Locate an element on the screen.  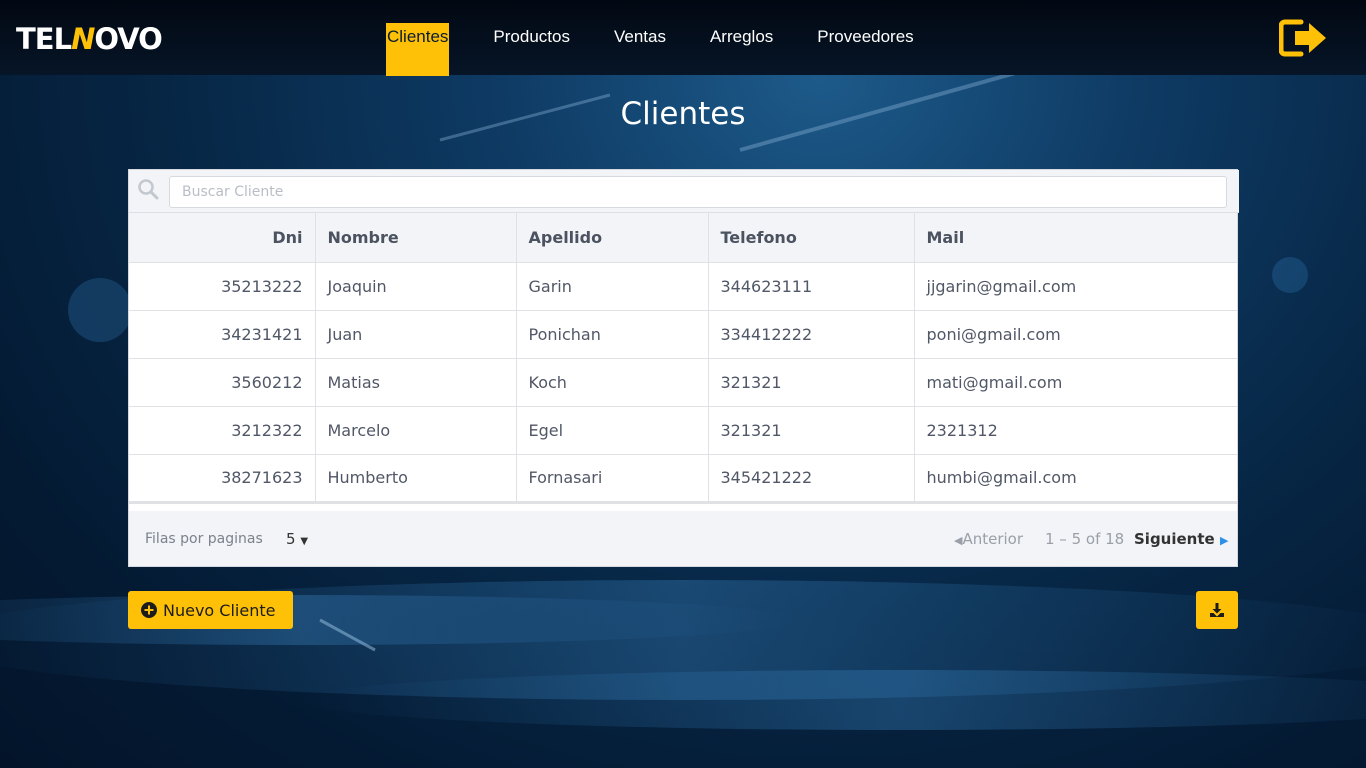
cell-mail: humbi@gmail.com is located at coordinates (1075, 479).